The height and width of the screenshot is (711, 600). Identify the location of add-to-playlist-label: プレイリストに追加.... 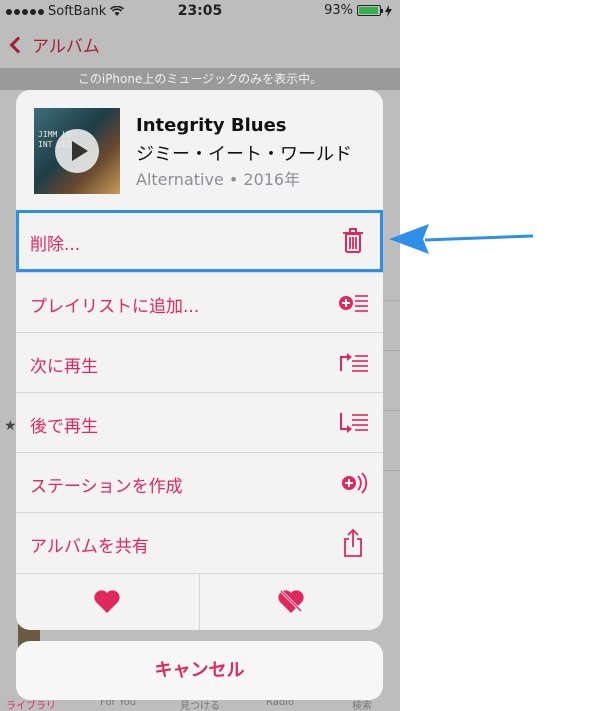
(115, 307).